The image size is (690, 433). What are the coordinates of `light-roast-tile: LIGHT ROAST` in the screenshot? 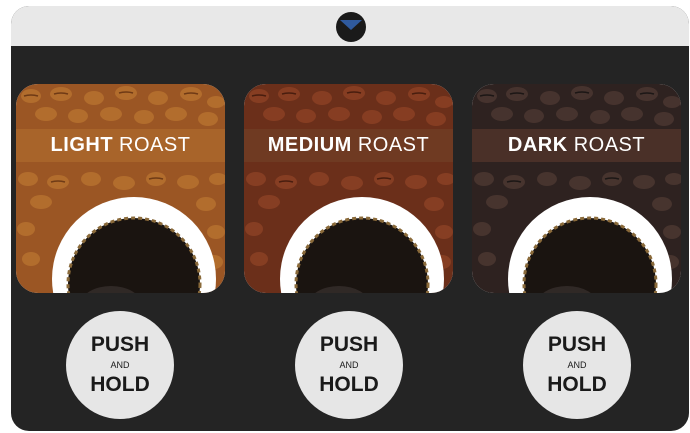 It's located at (120, 188).